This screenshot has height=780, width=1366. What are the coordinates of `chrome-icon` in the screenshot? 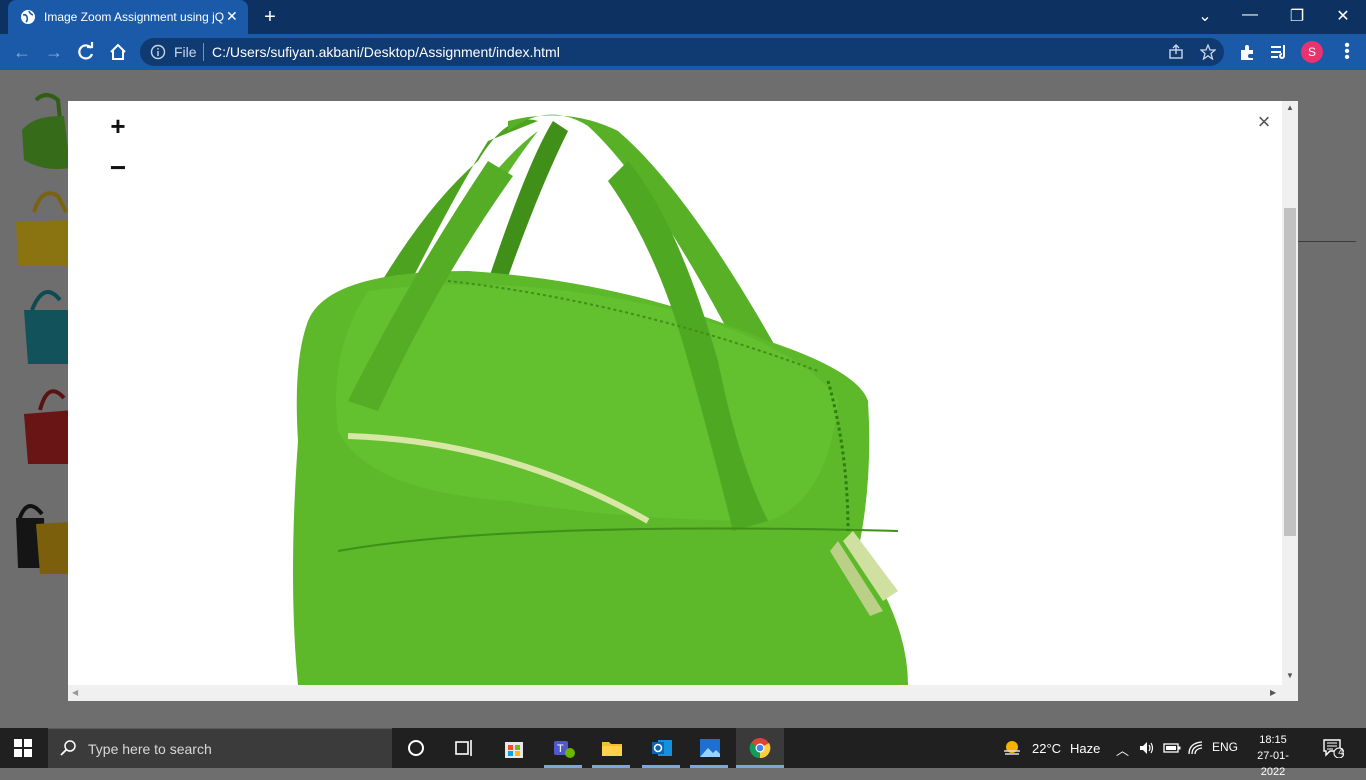 It's located at (760, 748).